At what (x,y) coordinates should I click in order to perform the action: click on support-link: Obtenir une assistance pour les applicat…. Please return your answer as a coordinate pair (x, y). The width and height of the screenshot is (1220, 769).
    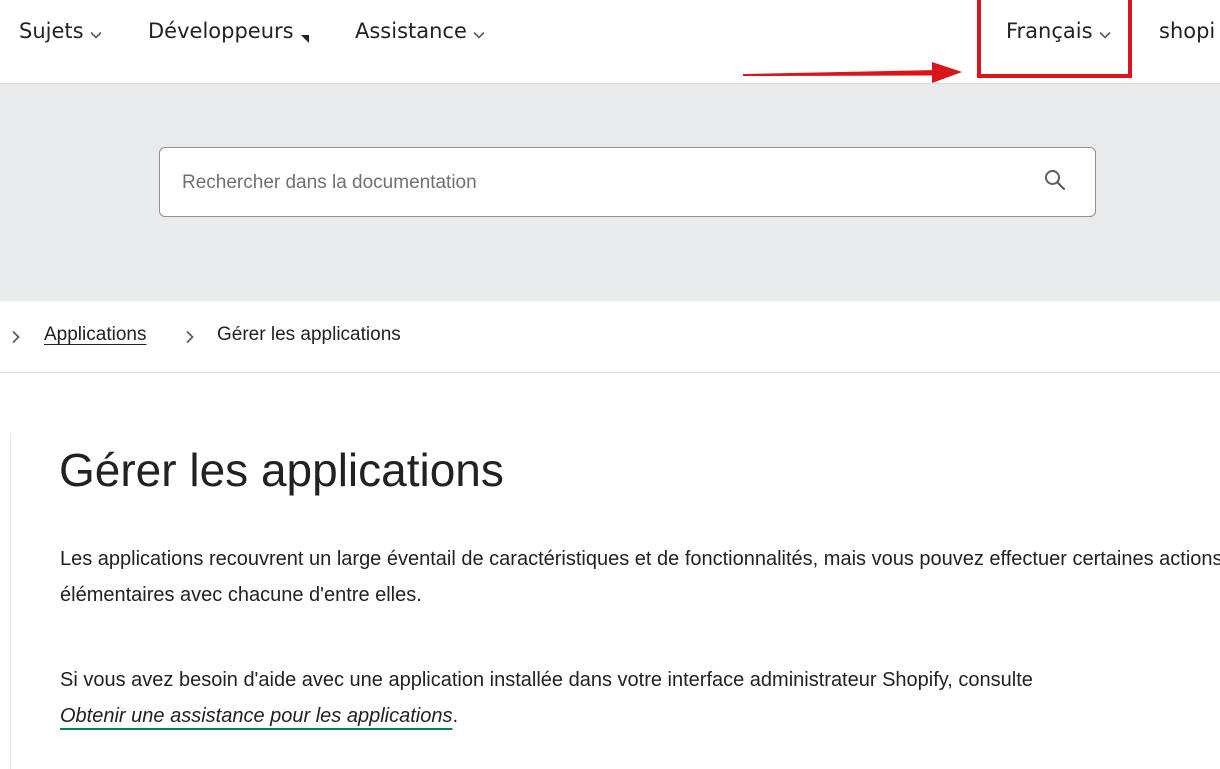
    Looking at the image, I should click on (256, 716).